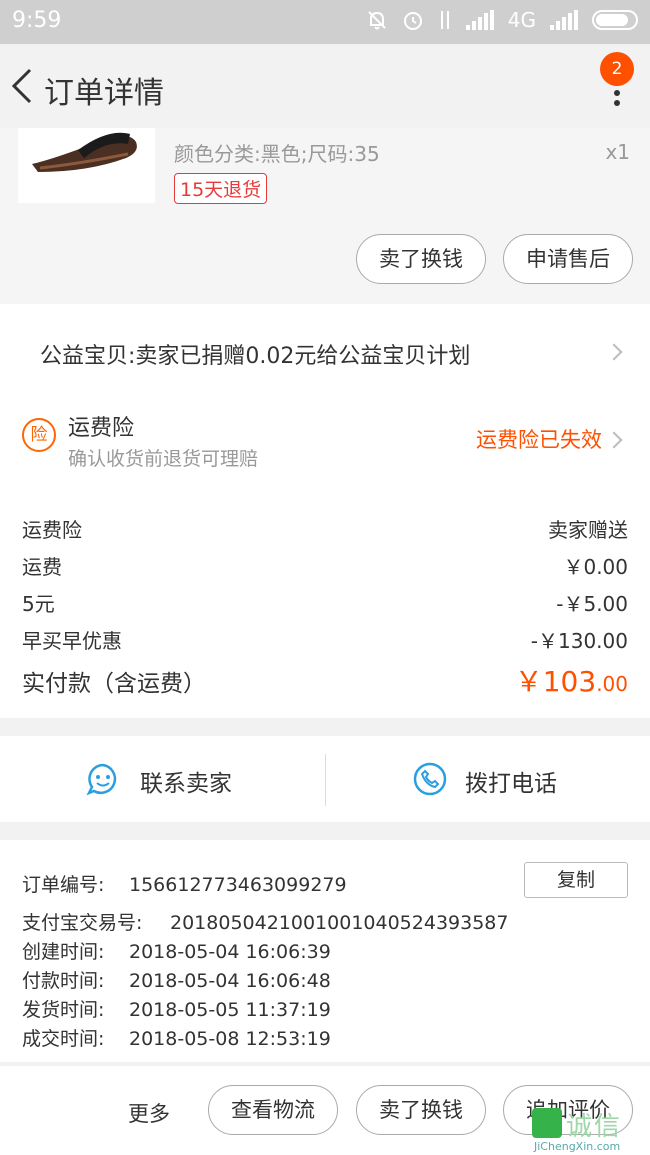  I want to click on resell-button: 卖了换钱, so click(421, 259).